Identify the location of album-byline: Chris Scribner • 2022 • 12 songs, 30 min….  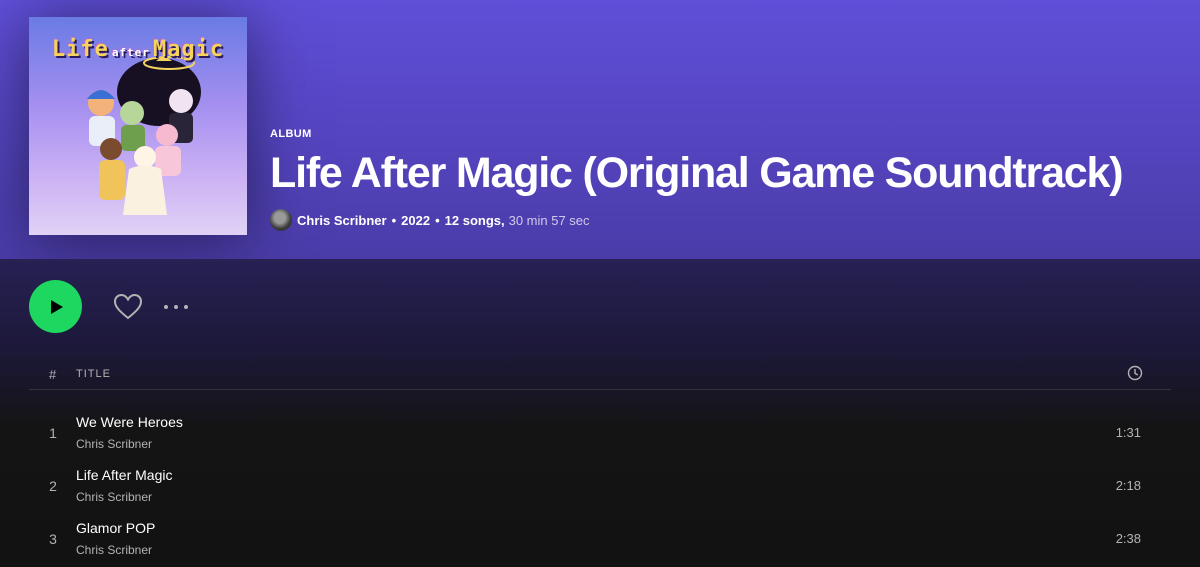
(696, 220).